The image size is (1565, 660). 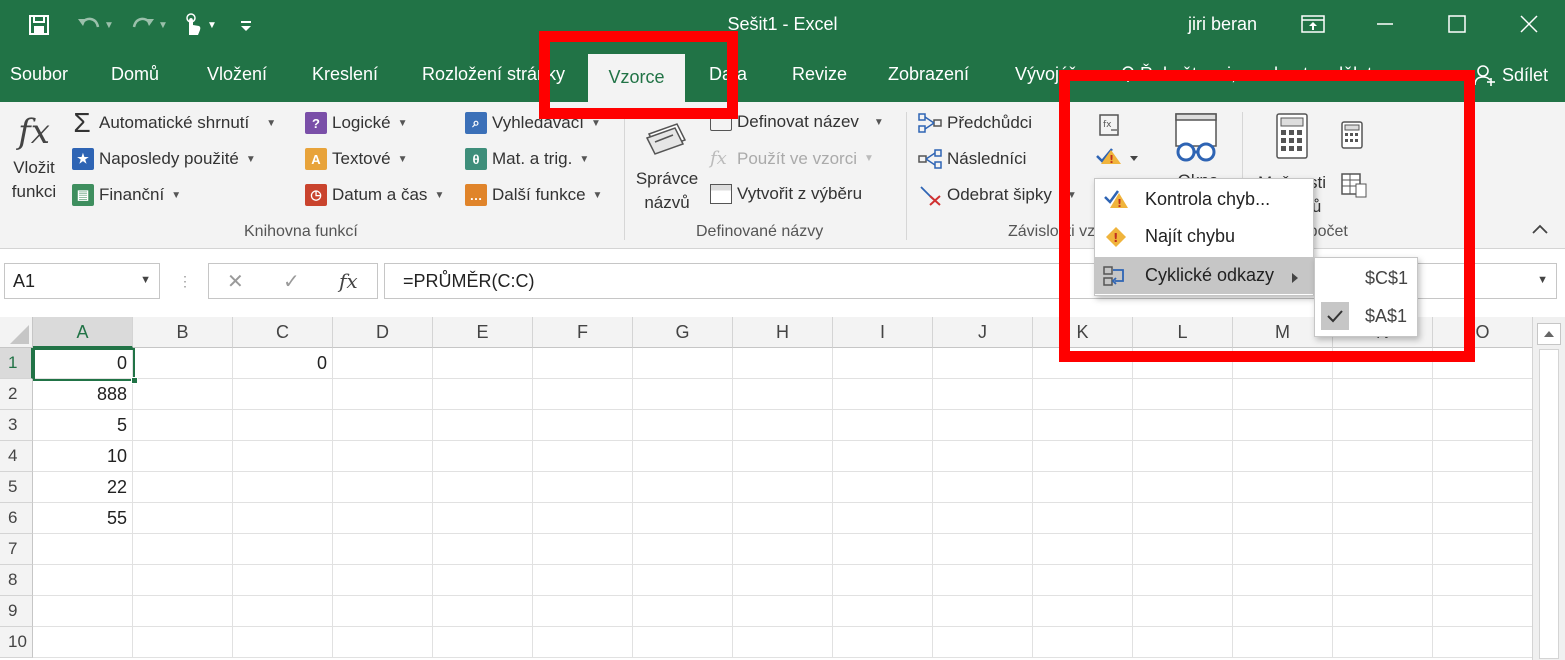 What do you see at coordinates (1083, 487) in the screenshot?
I see `cell-k5` at bounding box center [1083, 487].